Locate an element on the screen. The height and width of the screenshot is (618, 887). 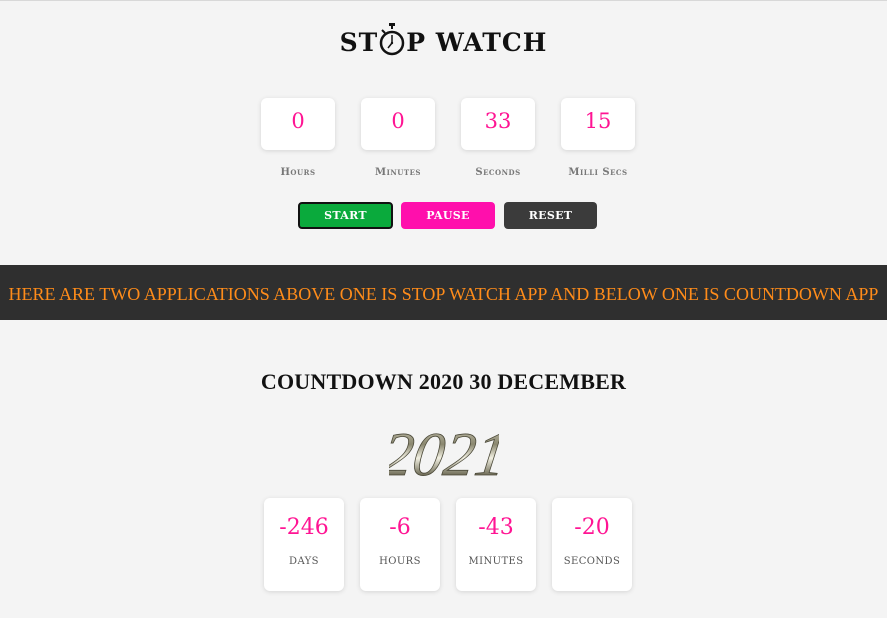
pause-button: PAUSE is located at coordinates (448, 215).